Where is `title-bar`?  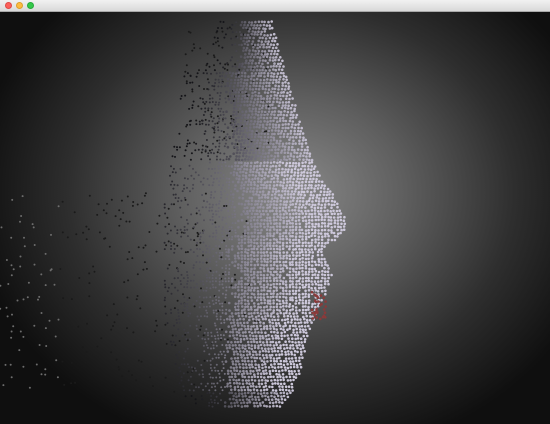
title-bar is located at coordinates (275, 6).